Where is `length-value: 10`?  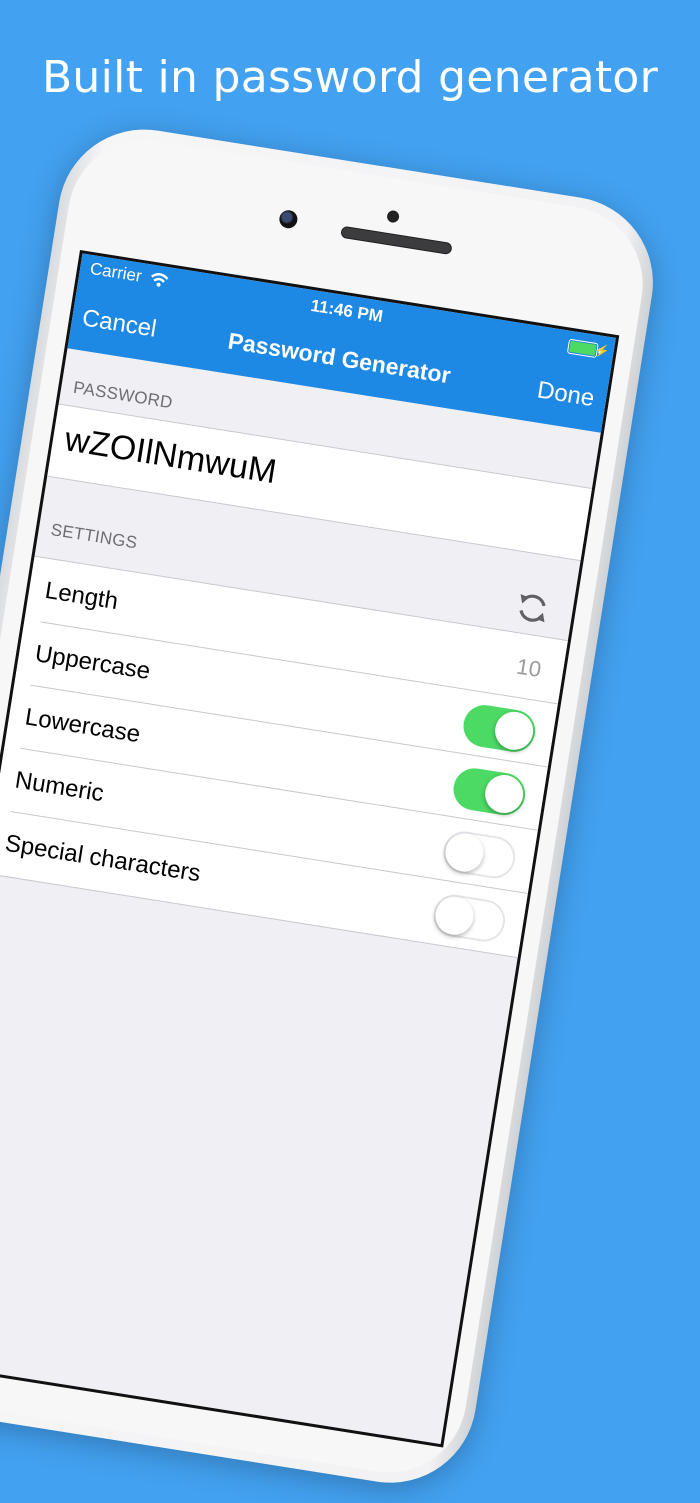
length-value: 10 is located at coordinates (528, 668).